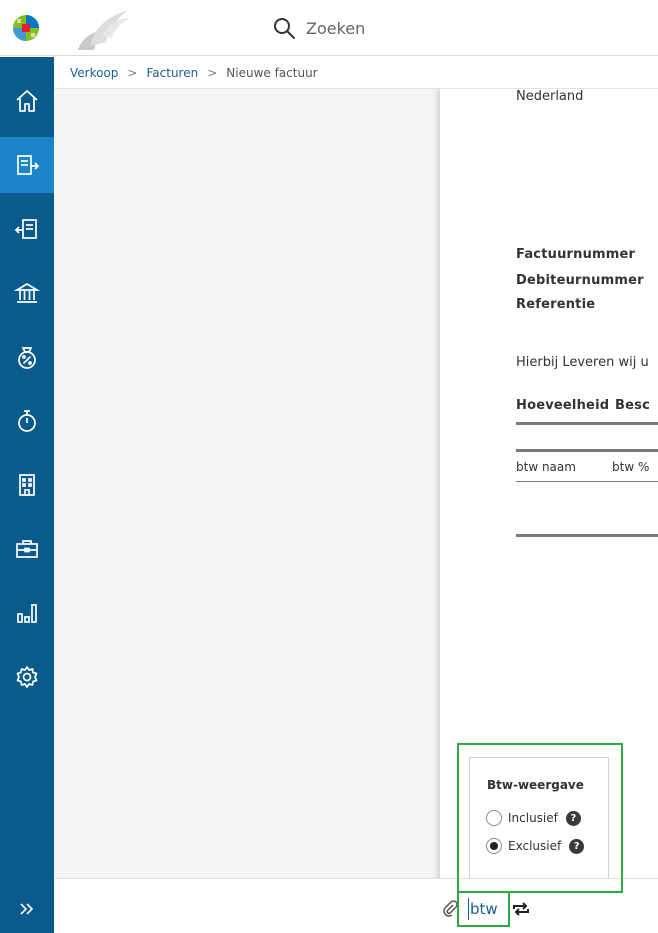 This screenshot has width=658, height=933. Describe the element at coordinates (546, 467) in the screenshot. I see `vat-name-column: btw naam` at that location.